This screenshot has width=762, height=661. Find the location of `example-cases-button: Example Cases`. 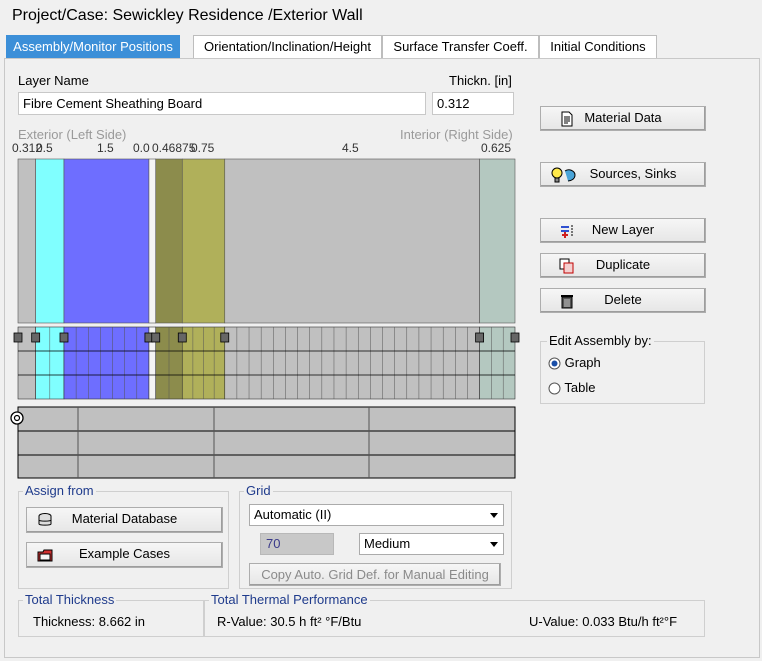

example-cases-button: Example Cases is located at coordinates (124, 555).